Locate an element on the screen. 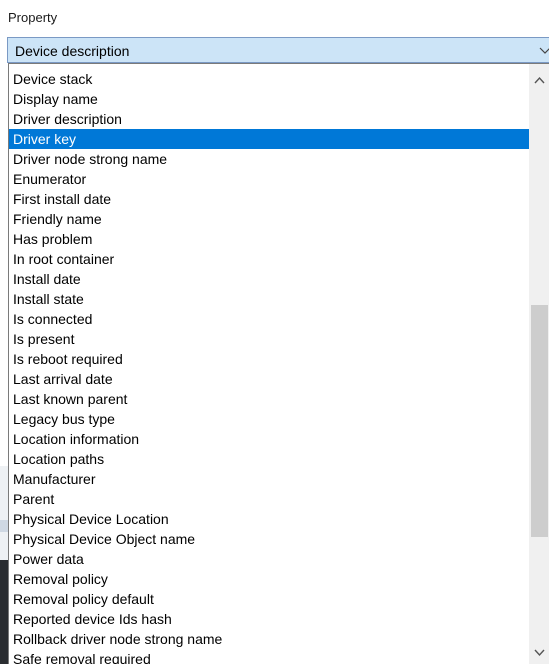  list-item: Legacy bus type is located at coordinates (269, 419).